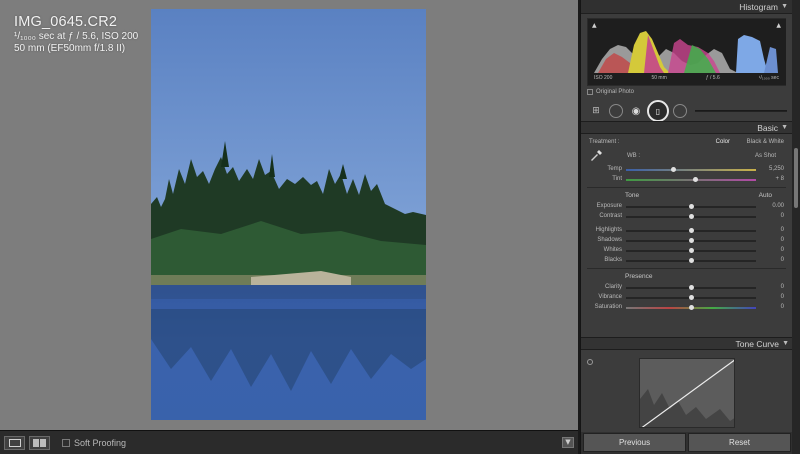 The image size is (800, 454). What do you see at coordinates (723, 142) in the screenshot?
I see `treatment-color-button: Color` at bounding box center [723, 142].